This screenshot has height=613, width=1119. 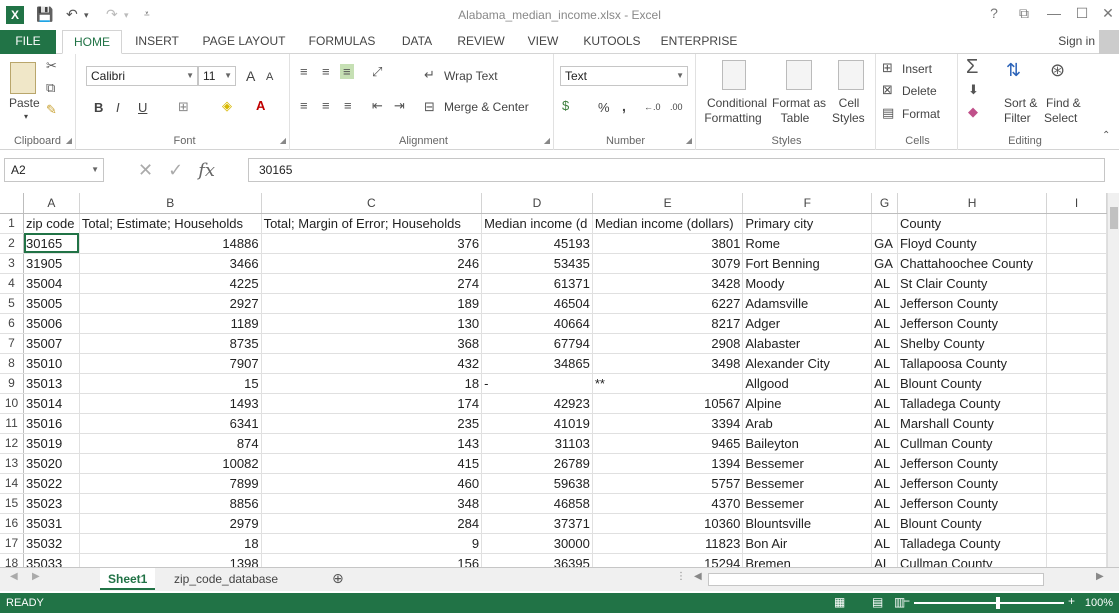 What do you see at coordinates (807, 283) in the screenshot?
I see `cell-f4: Moody` at bounding box center [807, 283].